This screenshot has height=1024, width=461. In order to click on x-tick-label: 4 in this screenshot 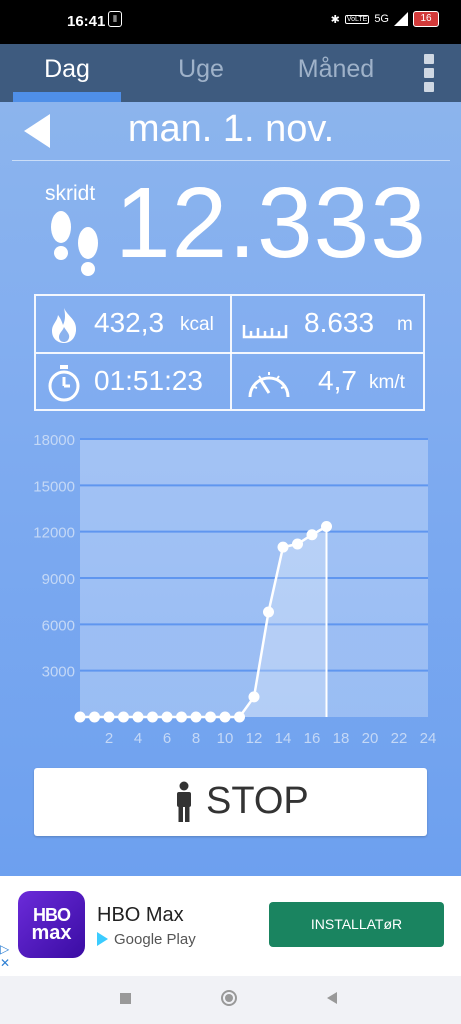, I will do `click(138, 738)`.